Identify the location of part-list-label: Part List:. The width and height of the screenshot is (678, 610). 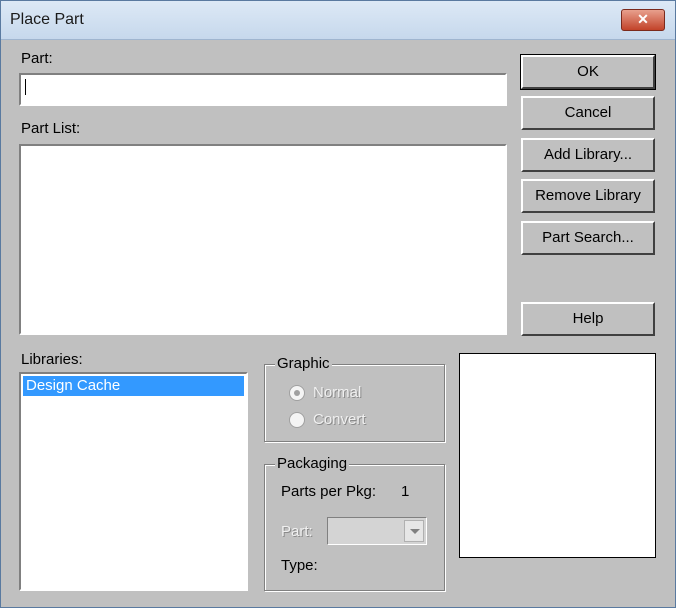
(51, 128).